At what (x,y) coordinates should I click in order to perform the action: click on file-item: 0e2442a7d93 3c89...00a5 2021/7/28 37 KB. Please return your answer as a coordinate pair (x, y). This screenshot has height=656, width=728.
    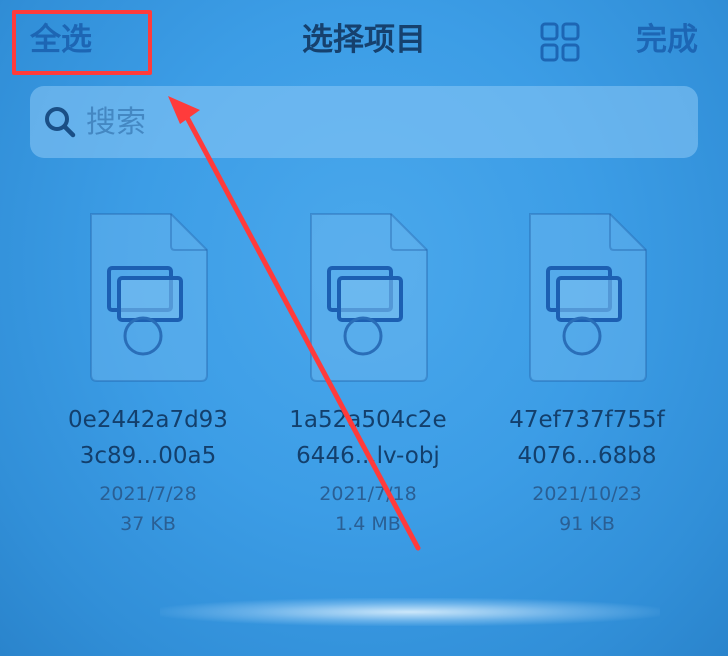
    Looking at the image, I should click on (148, 374).